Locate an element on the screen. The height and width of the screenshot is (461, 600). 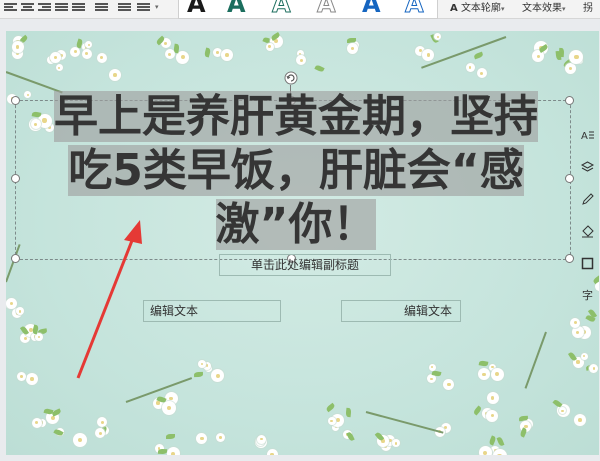
annotation-arrow is located at coordinates (109, 299).